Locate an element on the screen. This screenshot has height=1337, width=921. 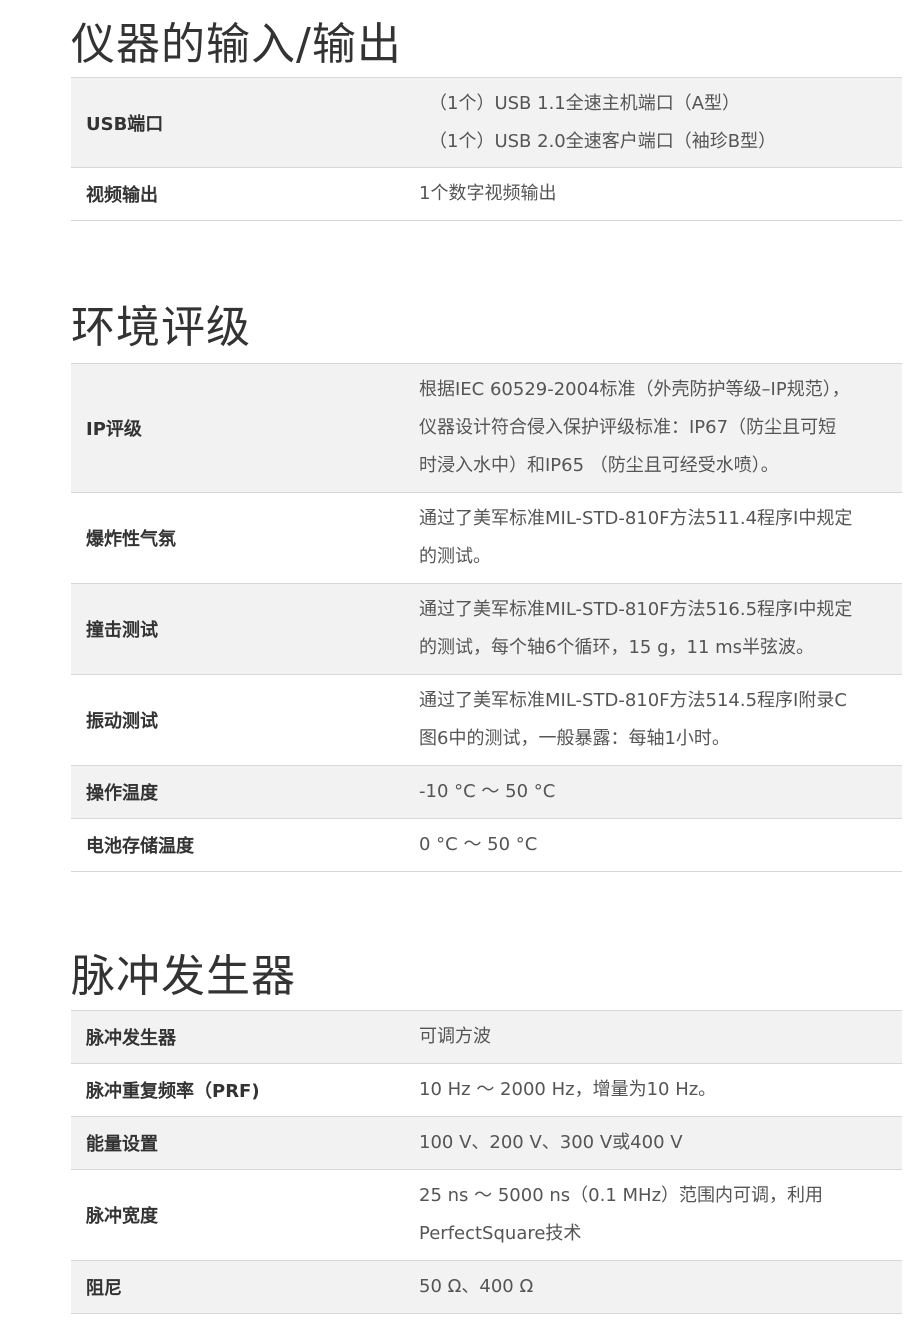
value-line: 通过了美军标准MIL-STD-810F方法514.5程序I附录C is located at coordinates (633, 700).